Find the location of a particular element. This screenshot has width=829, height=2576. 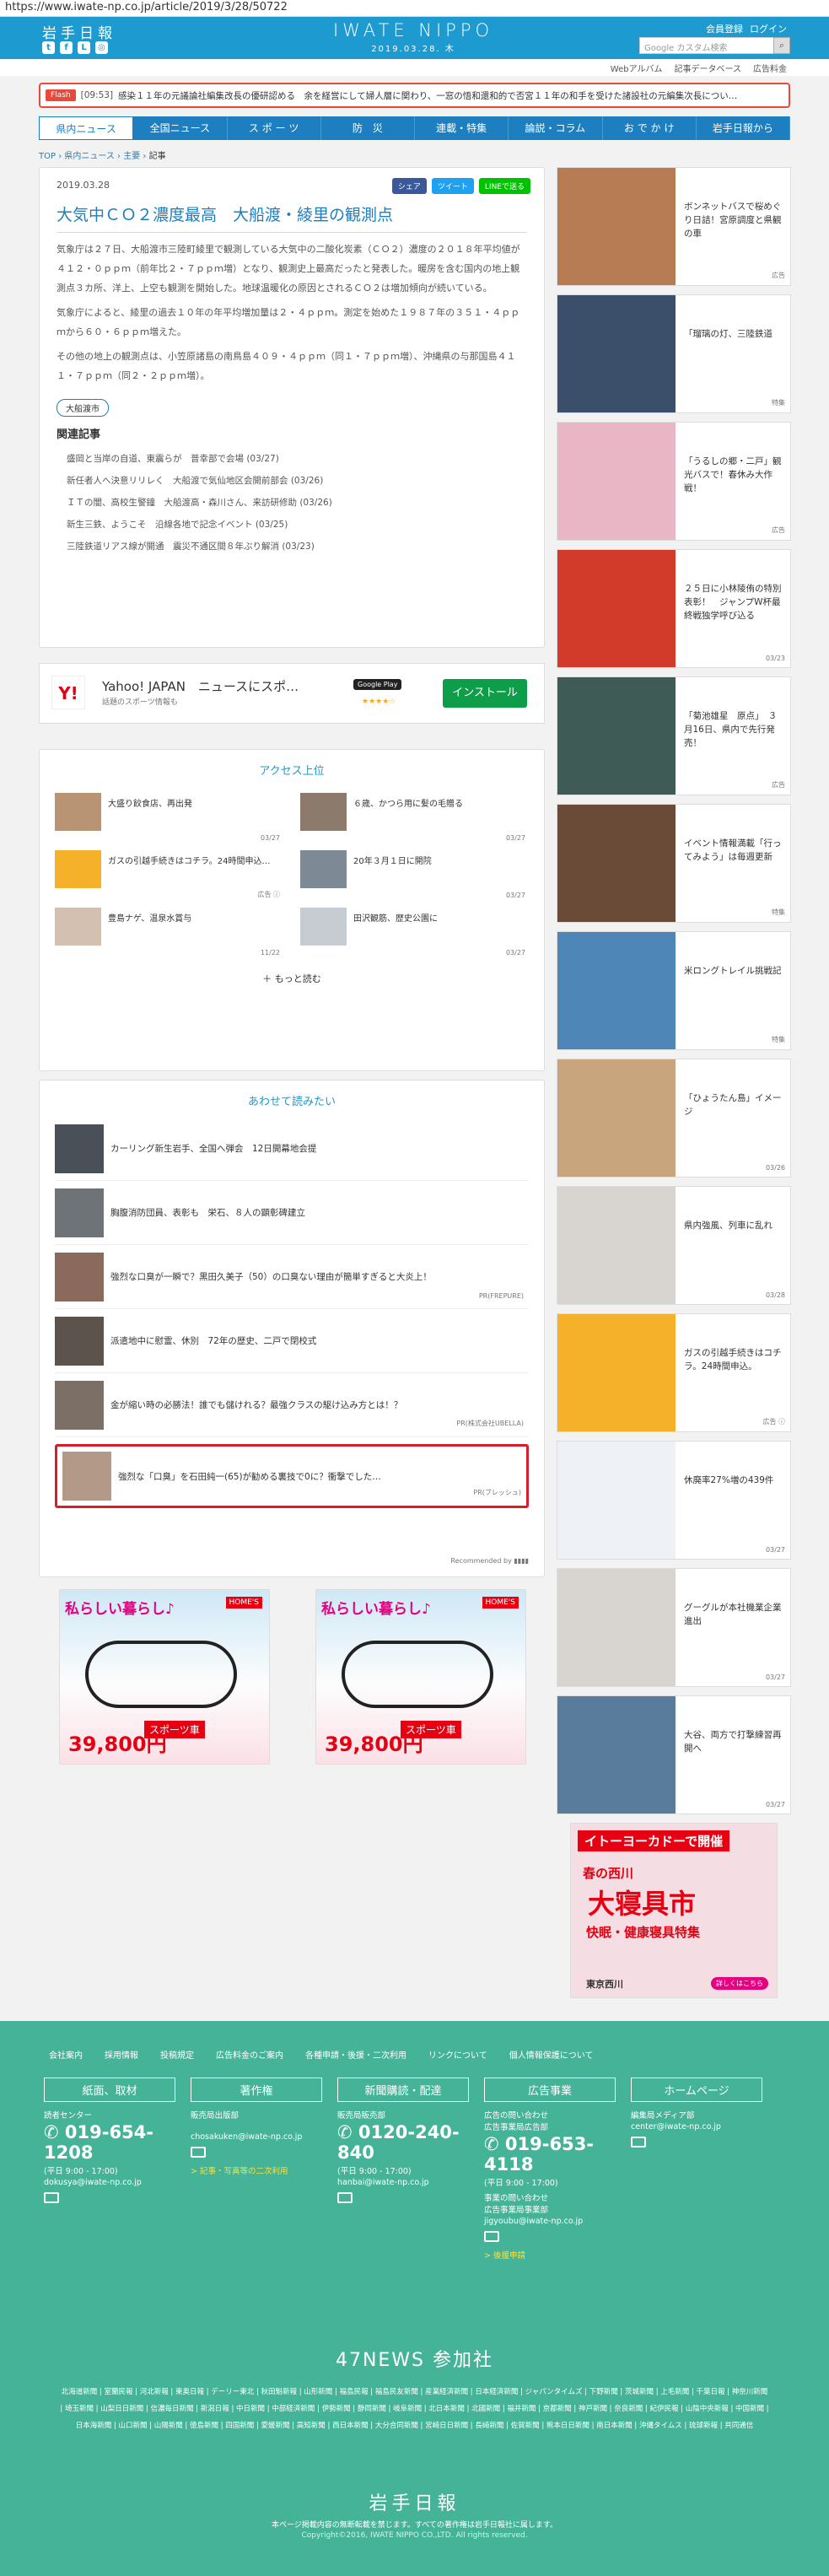

facebook-icon: f is located at coordinates (66, 47).